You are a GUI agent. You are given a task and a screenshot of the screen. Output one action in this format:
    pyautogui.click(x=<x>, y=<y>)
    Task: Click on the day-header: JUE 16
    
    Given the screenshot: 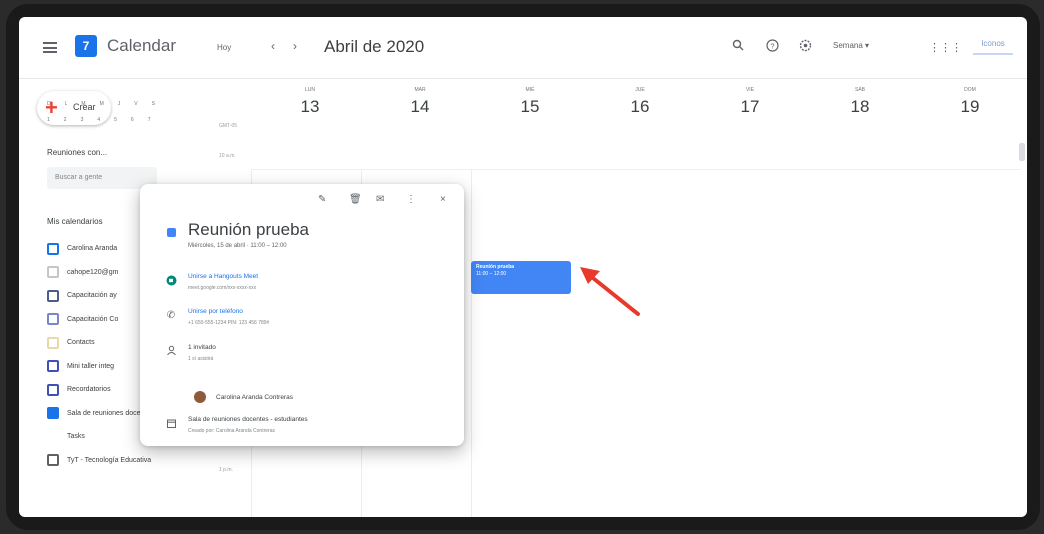 What is the action you would take?
    pyautogui.click(x=640, y=98)
    